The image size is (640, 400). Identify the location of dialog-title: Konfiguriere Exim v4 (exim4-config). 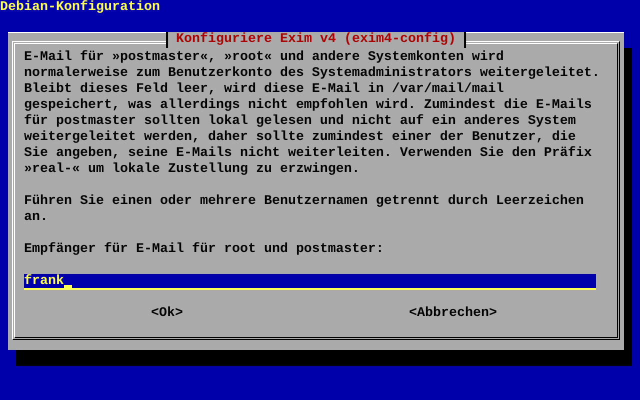
(316, 40).